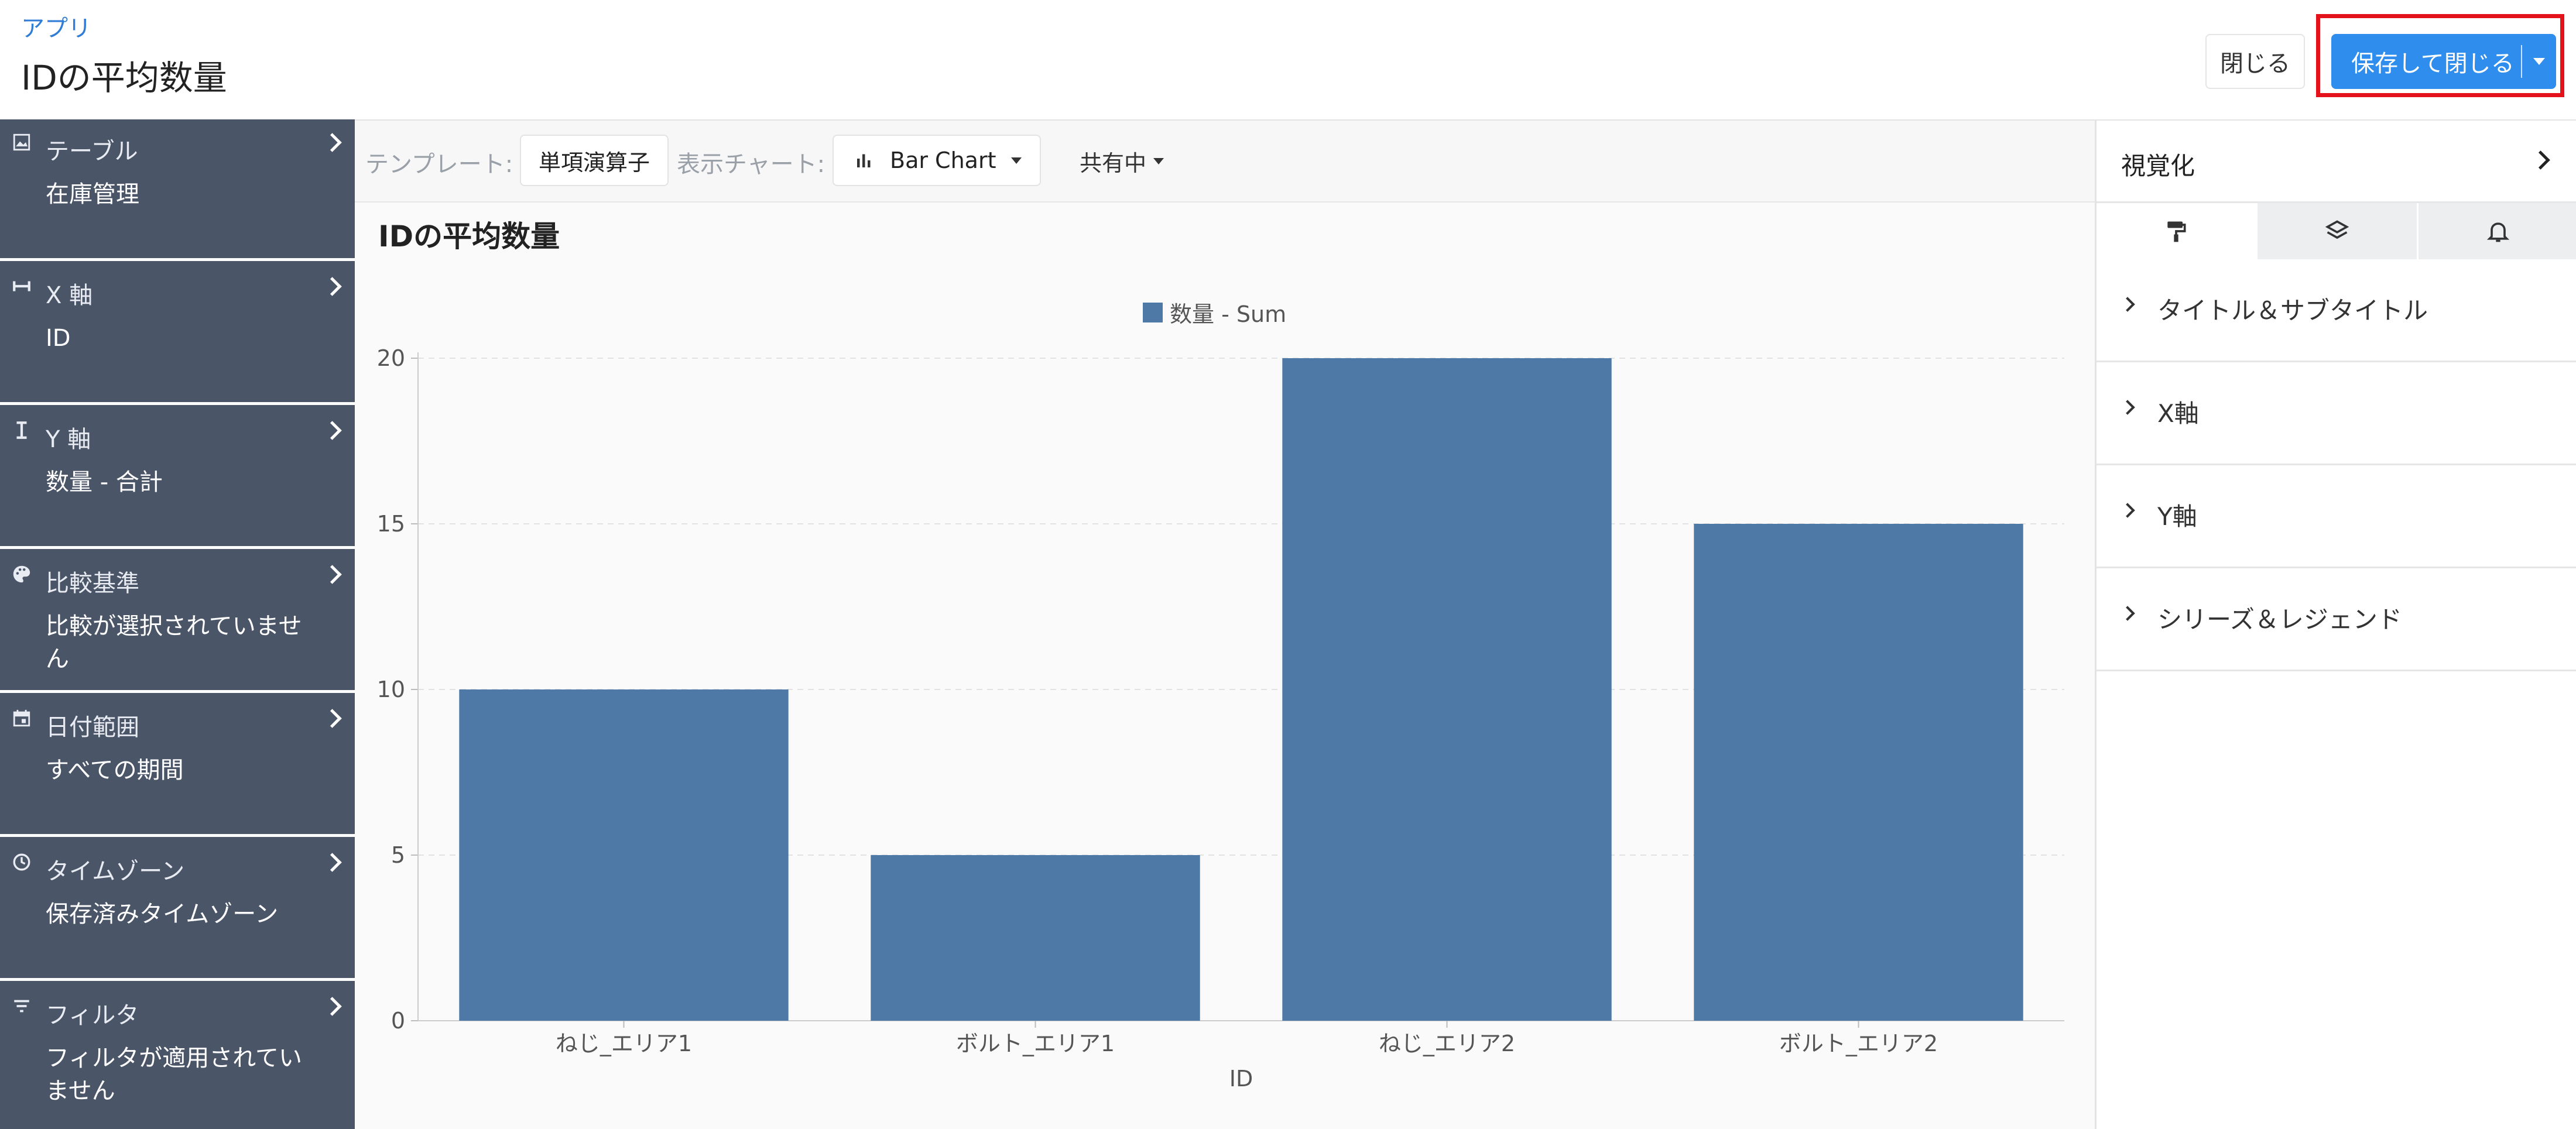 The image size is (2576, 1129). I want to click on section-series-legend: シリーズ＆レジェンド, so click(2336, 619).